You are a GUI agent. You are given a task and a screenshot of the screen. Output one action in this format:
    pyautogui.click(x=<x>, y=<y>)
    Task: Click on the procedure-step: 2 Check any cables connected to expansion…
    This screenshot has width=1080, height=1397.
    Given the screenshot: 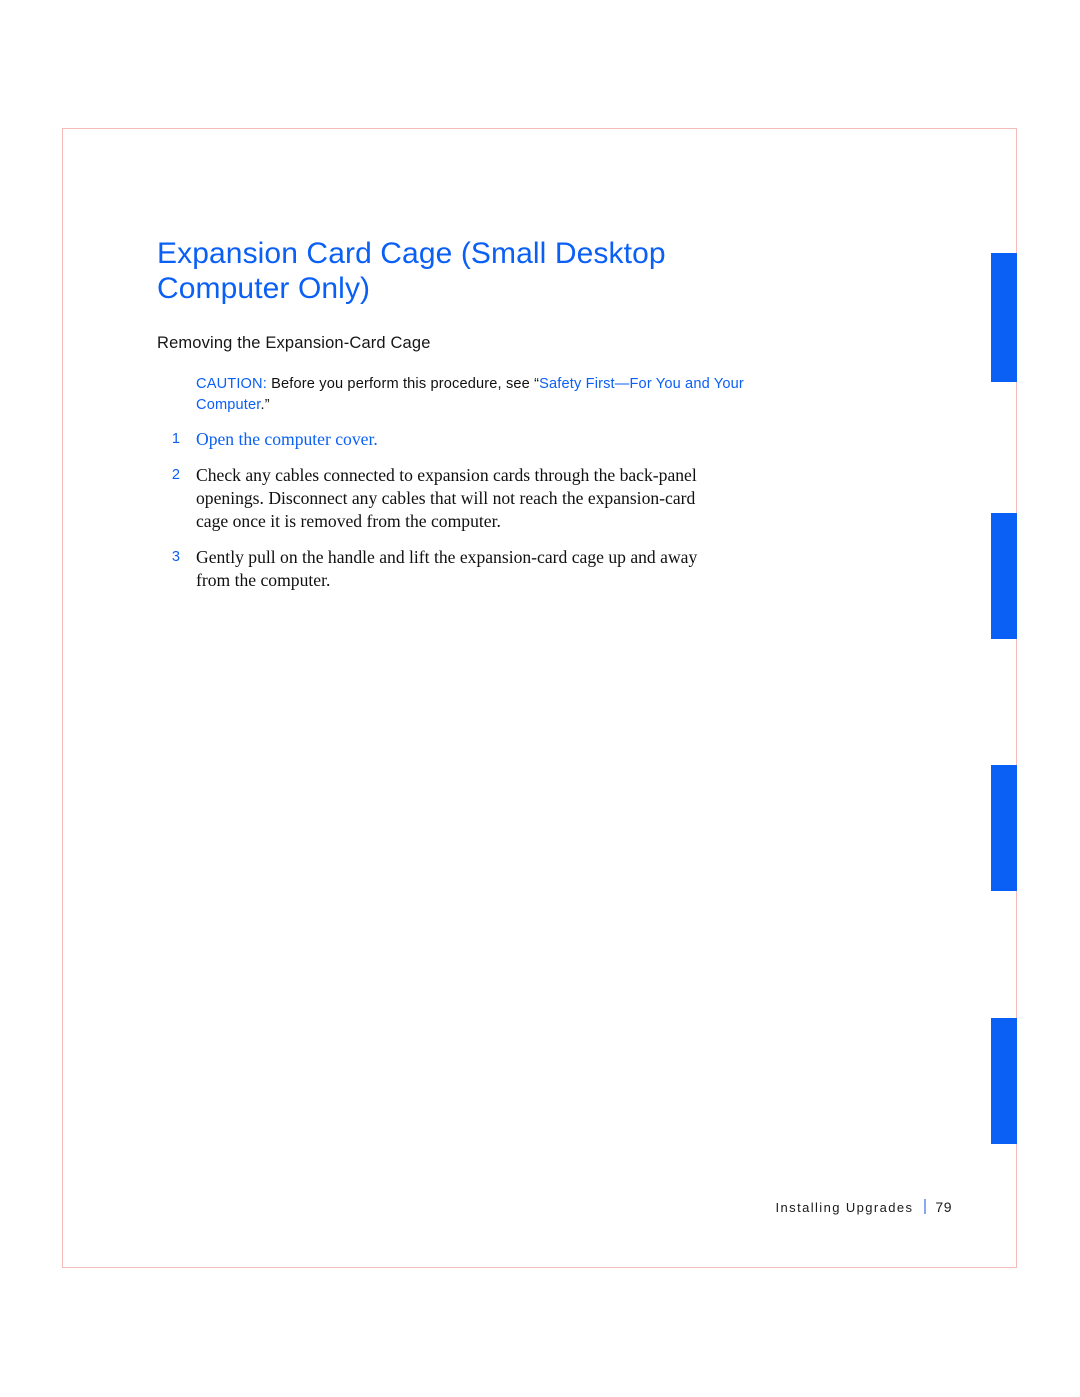 What is the action you would take?
    pyautogui.click(x=441, y=498)
    